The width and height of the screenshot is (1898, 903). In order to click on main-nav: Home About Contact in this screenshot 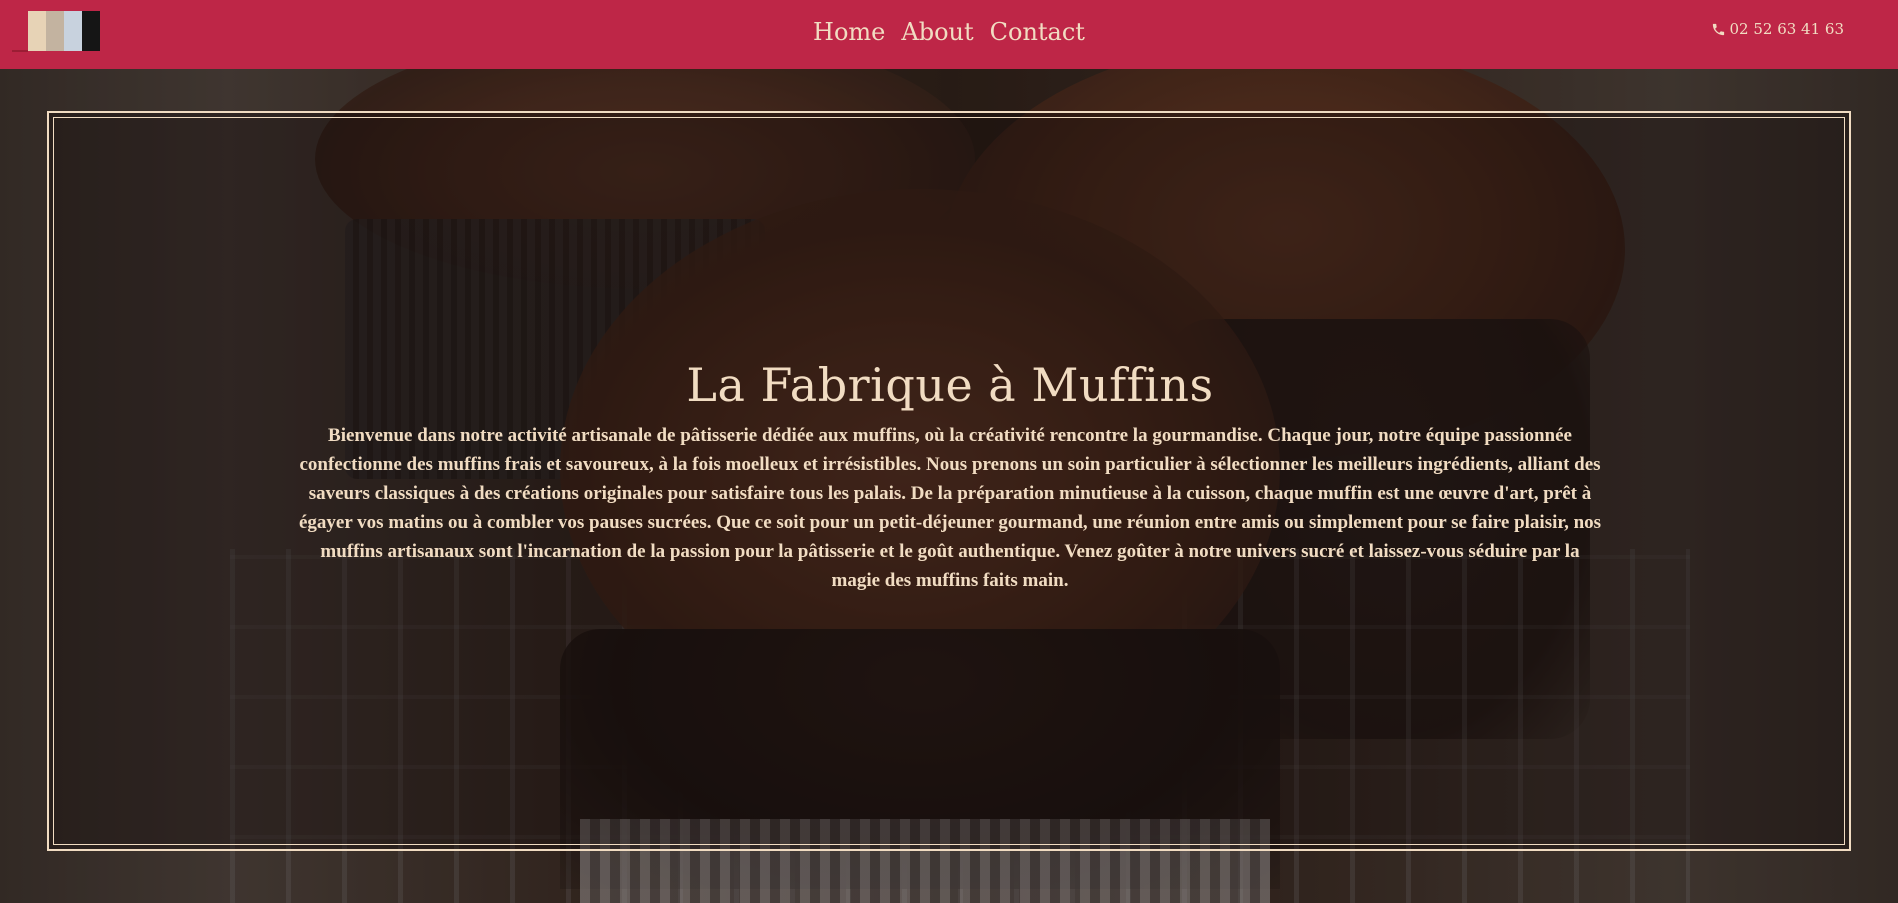, I will do `click(949, 32)`.